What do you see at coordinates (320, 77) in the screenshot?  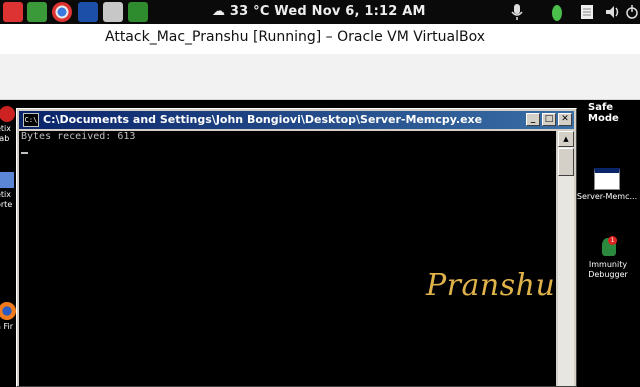 I see `vbox-menu-area` at bounding box center [320, 77].